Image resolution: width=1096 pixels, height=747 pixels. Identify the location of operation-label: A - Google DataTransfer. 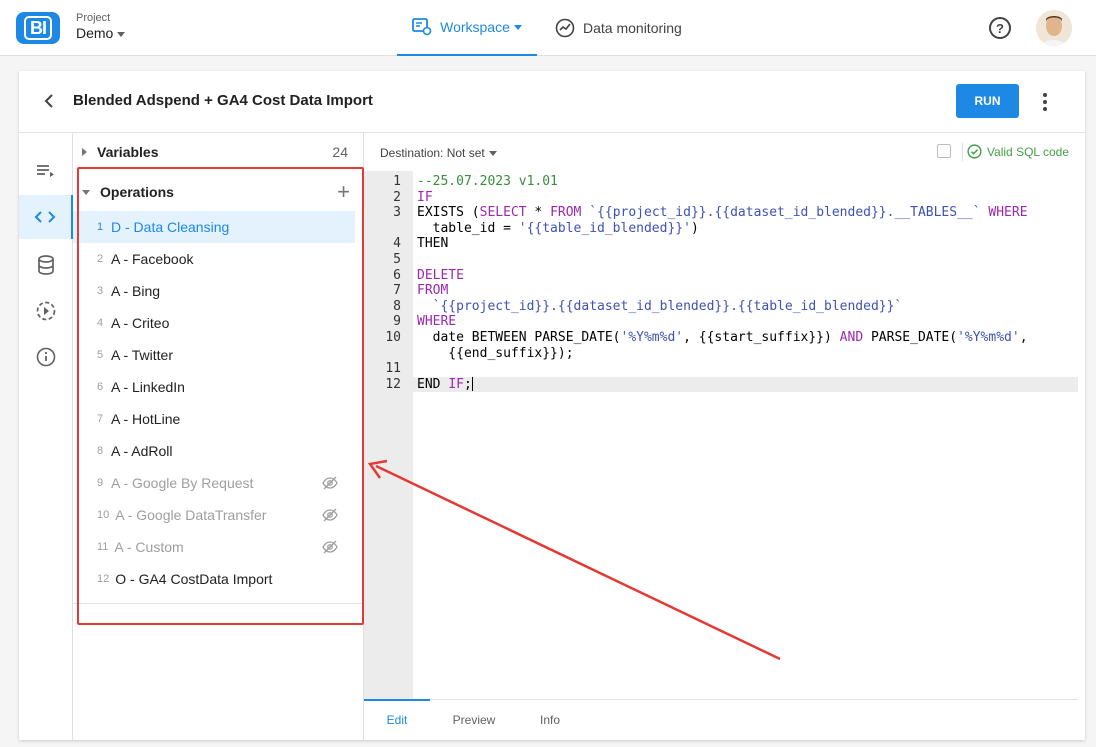
(191, 515).